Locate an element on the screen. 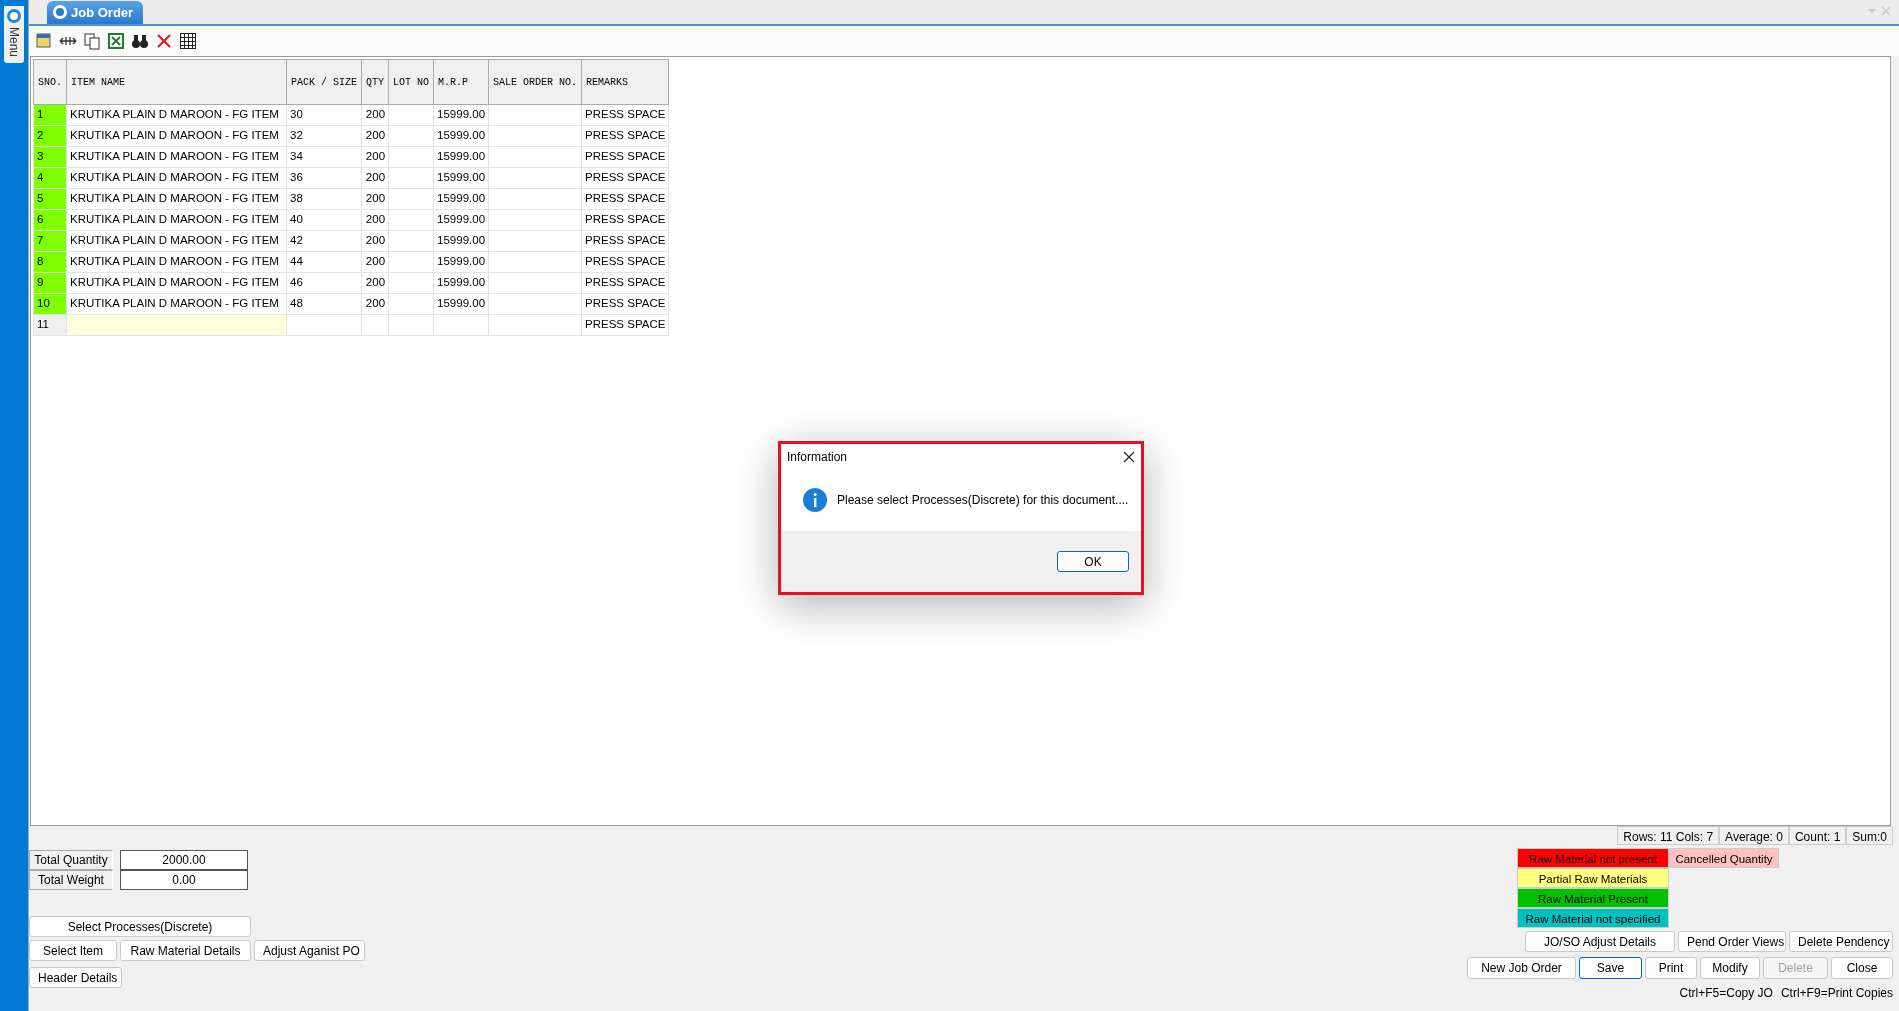 This screenshot has height=1011, width=1899. binoculars-icon is located at coordinates (140, 41).